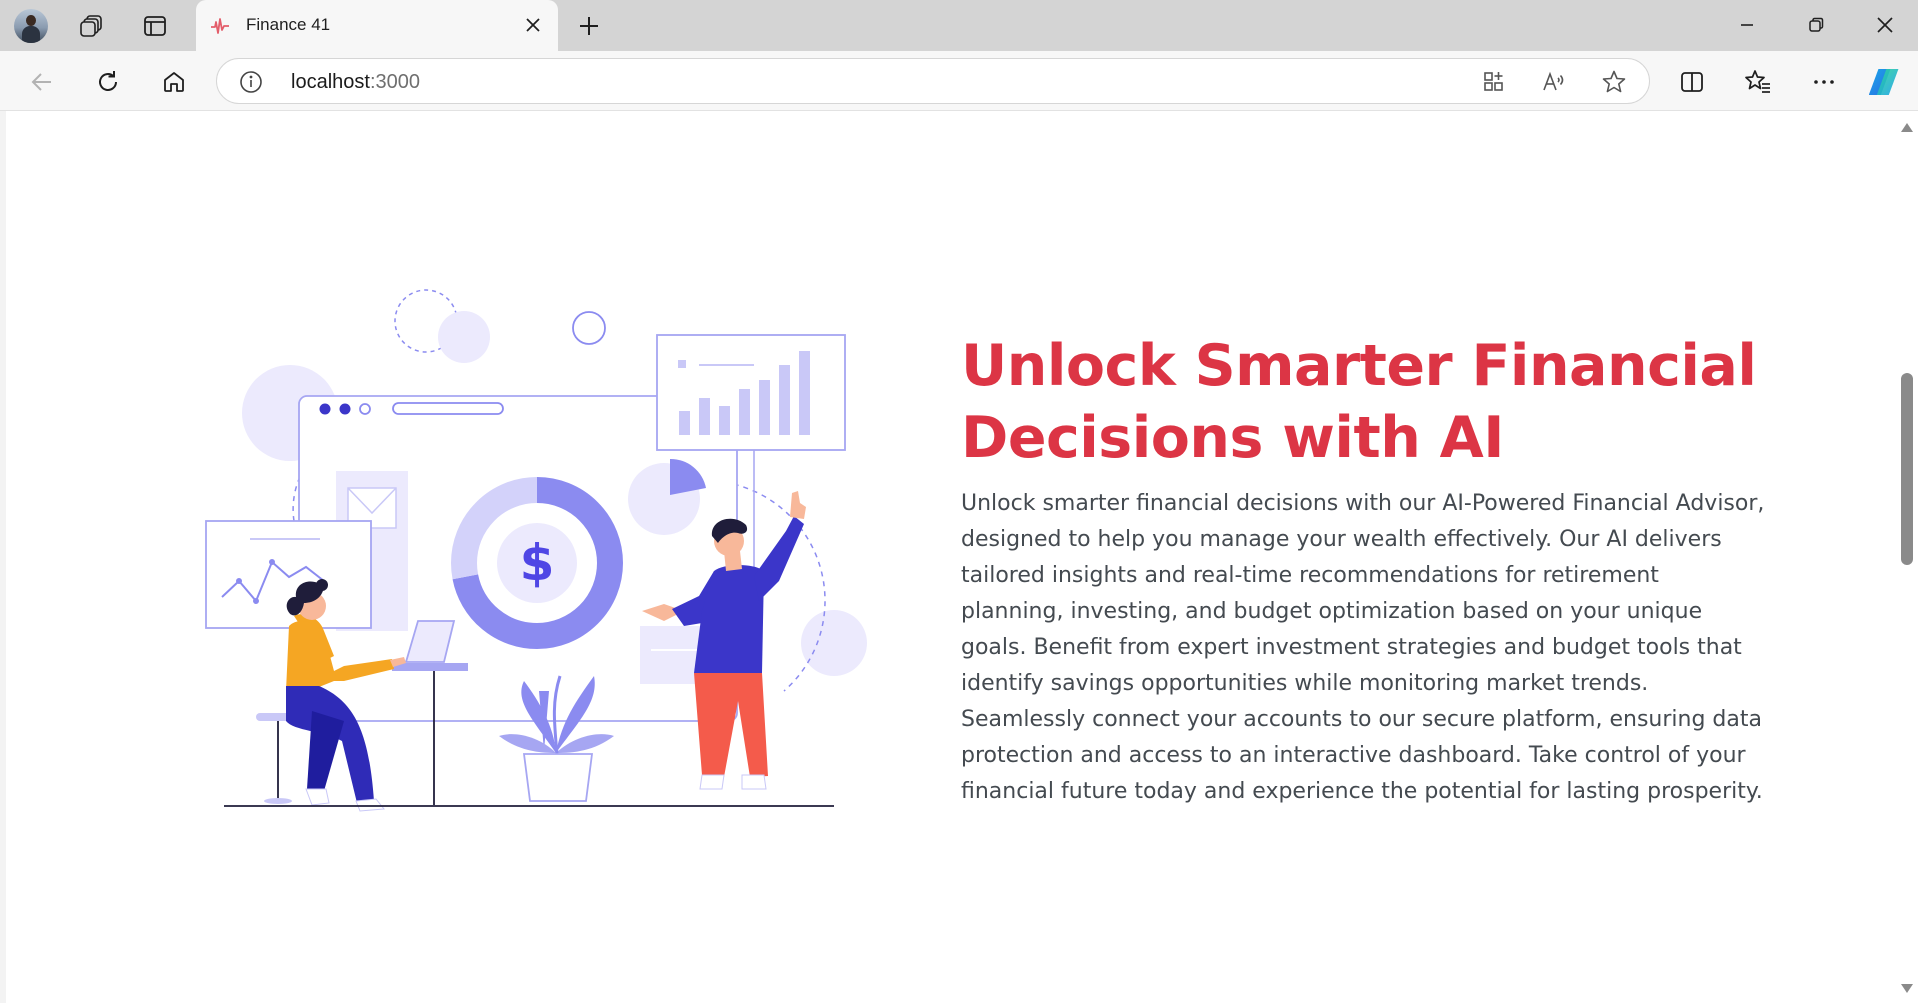 This screenshot has height=1003, width=1918. Describe the element at coordinates (1614, 82) in the screenshot. I see `star-icon` at that location.